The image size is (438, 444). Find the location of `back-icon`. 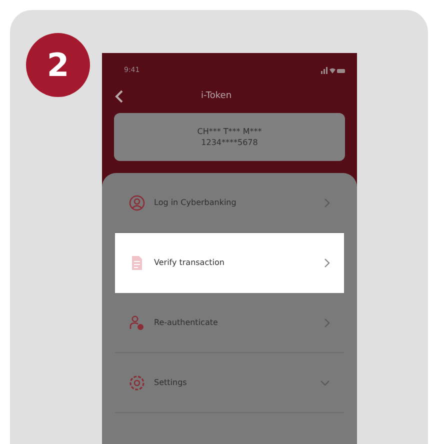

back-icon is located at coordinates (119, 96).